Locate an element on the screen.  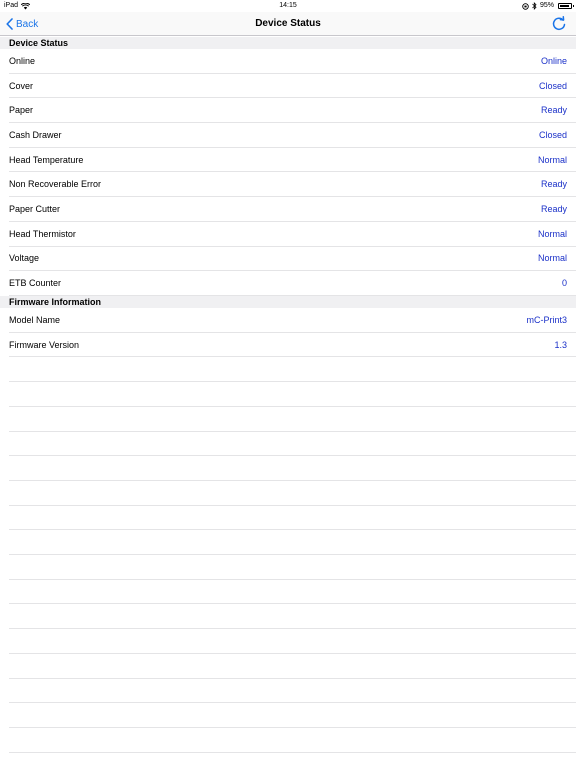
table-row: ETB Counter 0 is located at coordinates (292, 283).